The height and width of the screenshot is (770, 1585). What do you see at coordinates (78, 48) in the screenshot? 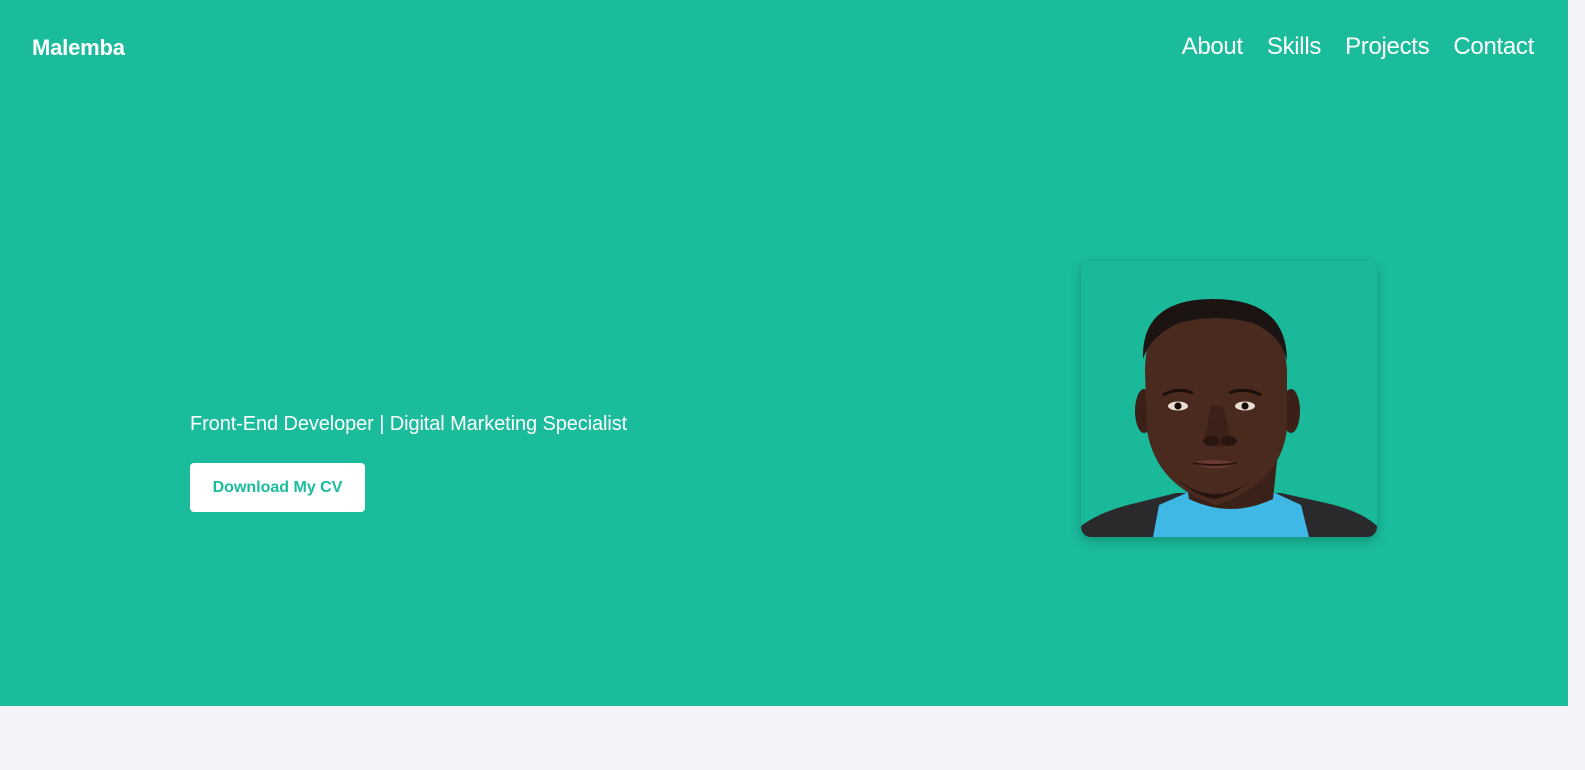
I see `brand-logo: Malemba` at bounding box center [78, 48].